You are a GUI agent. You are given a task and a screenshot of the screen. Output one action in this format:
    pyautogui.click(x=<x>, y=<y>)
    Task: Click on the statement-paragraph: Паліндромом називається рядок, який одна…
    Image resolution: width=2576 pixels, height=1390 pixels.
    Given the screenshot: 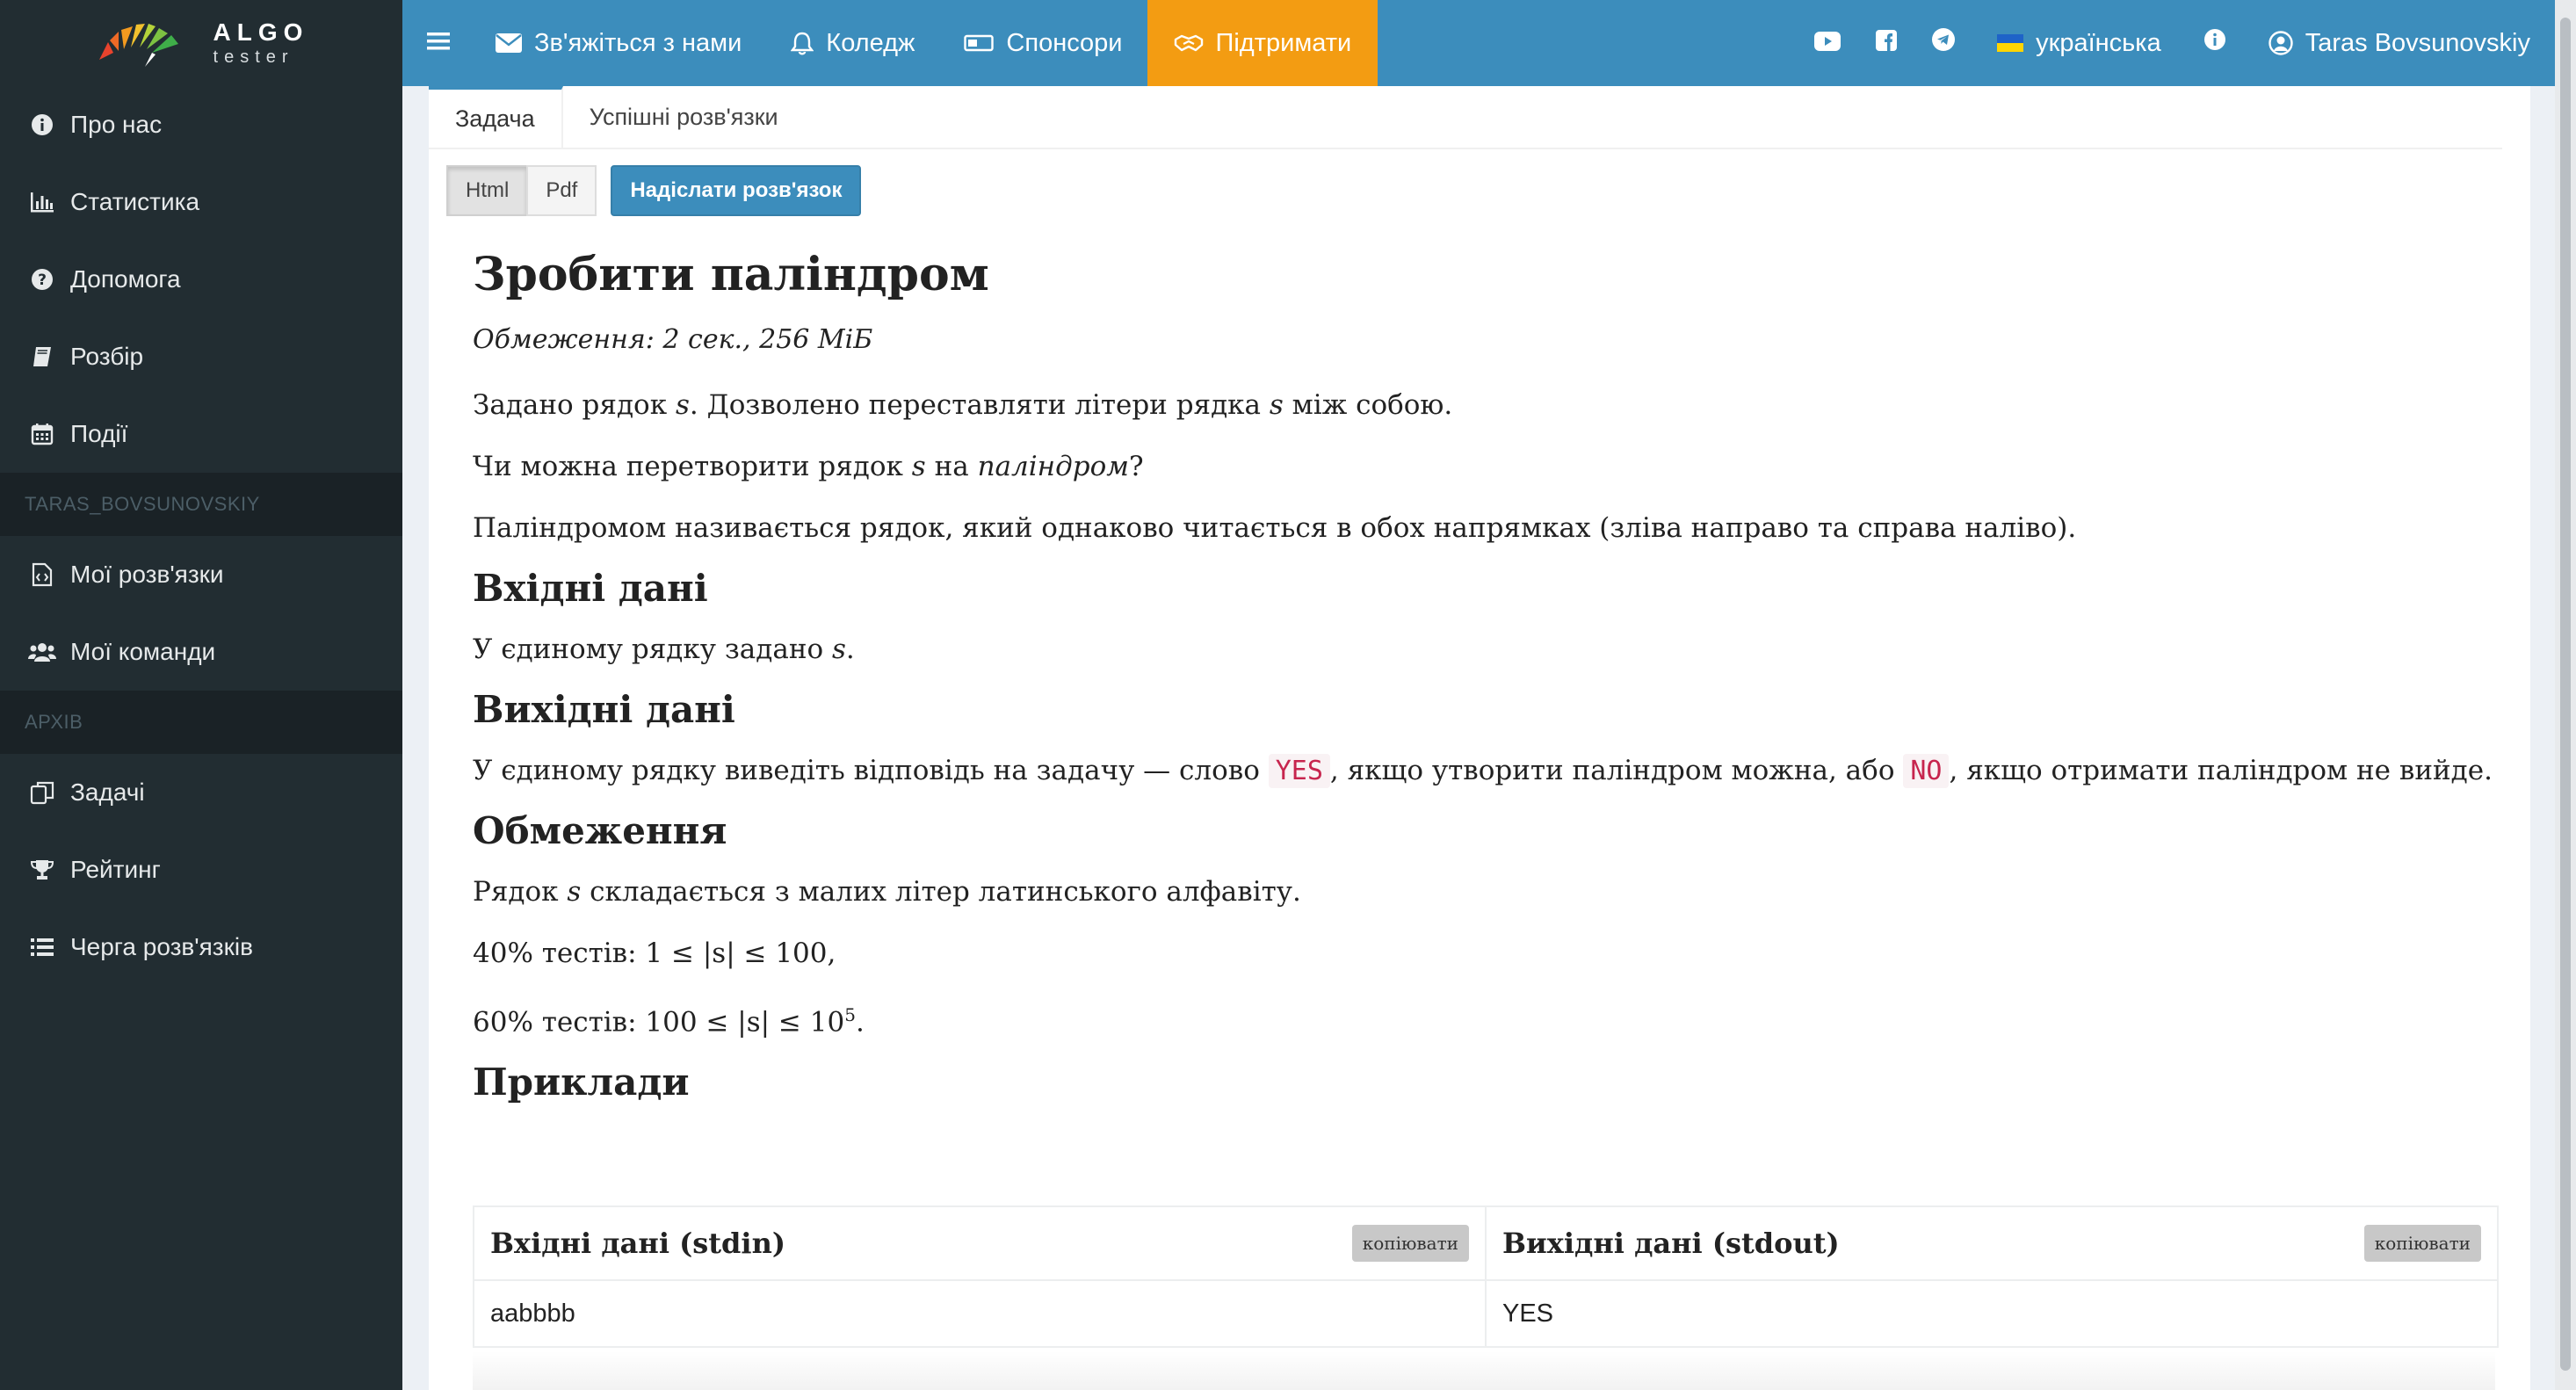 What is the action you would take?
    pyautogui.click(x=1275, y=528)
    